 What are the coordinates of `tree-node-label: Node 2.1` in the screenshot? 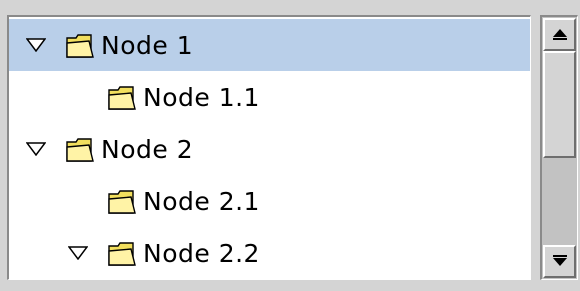 It's located at (201, 201).